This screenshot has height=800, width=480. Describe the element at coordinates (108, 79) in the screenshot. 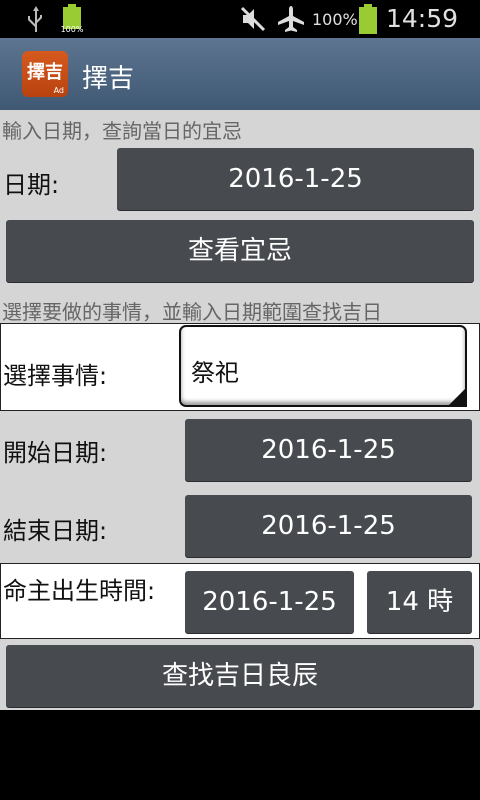

I see `app-title: 擇吉` at that location.